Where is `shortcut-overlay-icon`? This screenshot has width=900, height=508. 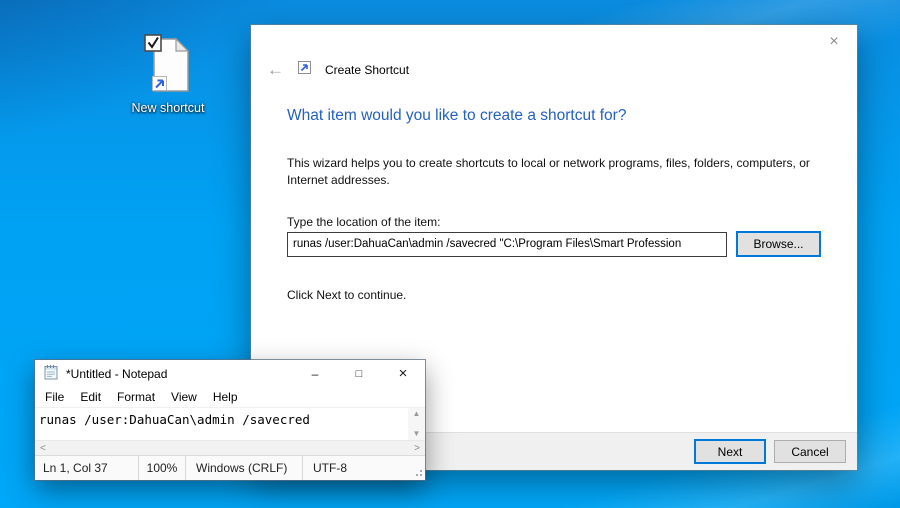
shortcut-overlay-icon is located at coordinates (304, 70).